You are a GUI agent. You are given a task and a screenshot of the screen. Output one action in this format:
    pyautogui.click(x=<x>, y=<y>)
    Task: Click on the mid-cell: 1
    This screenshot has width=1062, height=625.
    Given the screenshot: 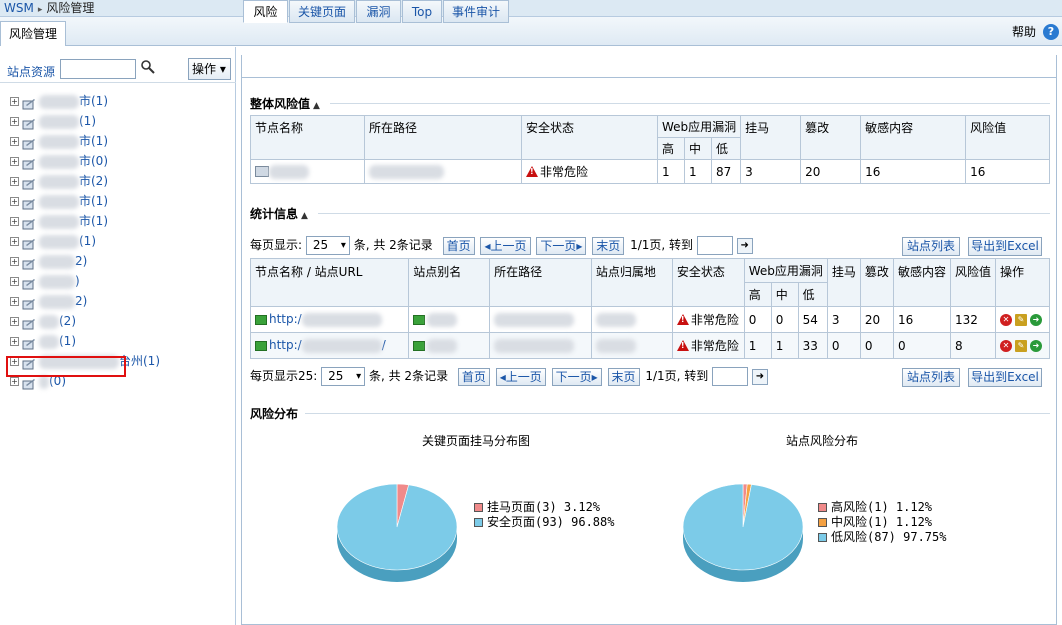 What is the action you would take?
    pyautogui.click(x=697, y=171)
    